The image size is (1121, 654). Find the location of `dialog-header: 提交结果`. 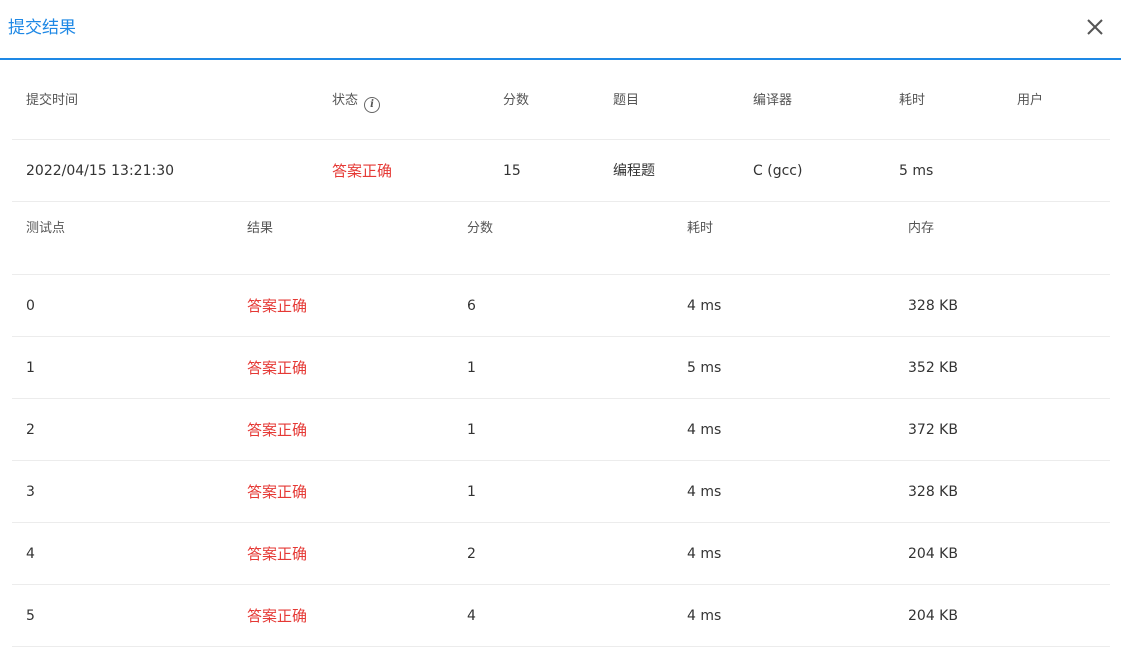

dialog-header: 提交结果 is located at coordinates (560, 30).